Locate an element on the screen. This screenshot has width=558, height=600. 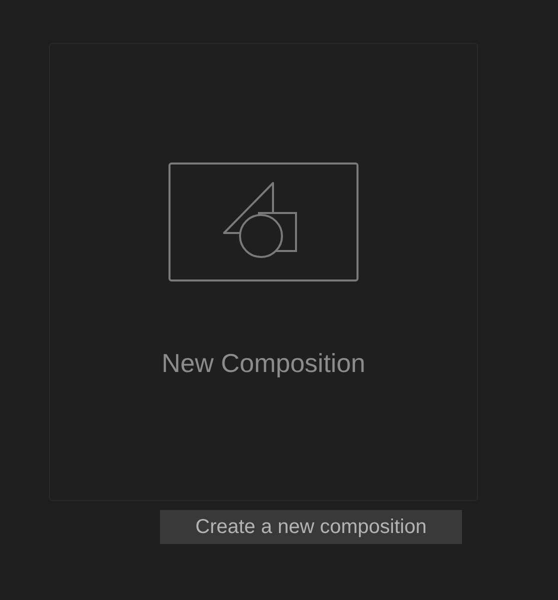
composition-icon is located at coordinates (263, 222).